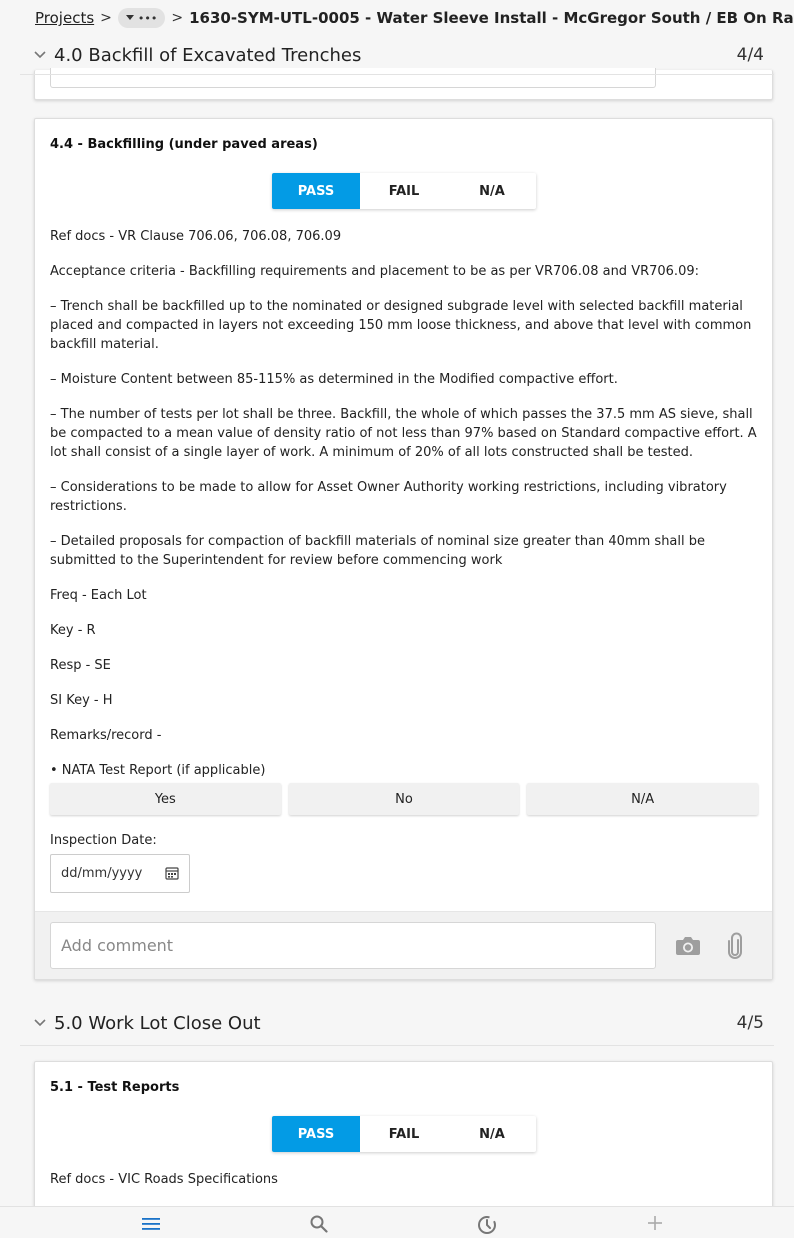 The height and width of the screenshot is (1238, 794). Describe the element at coordinates (184, 144) in the screenshot. I see `item-title: 4.4 - Backfilling (under paved areas)` at that location.